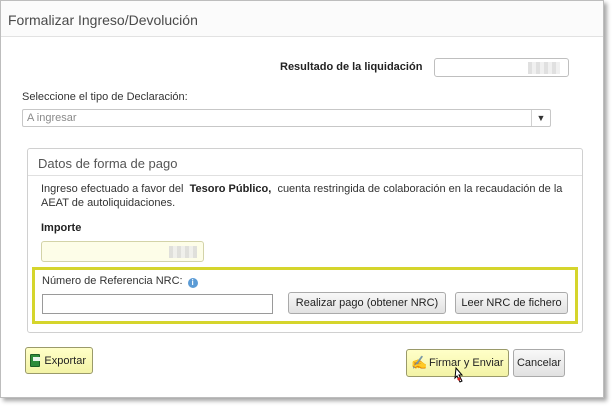 The height and width of the screenshot is (406, 612). I want to click on cancelar-button: Cancelar, so click(539, 363).